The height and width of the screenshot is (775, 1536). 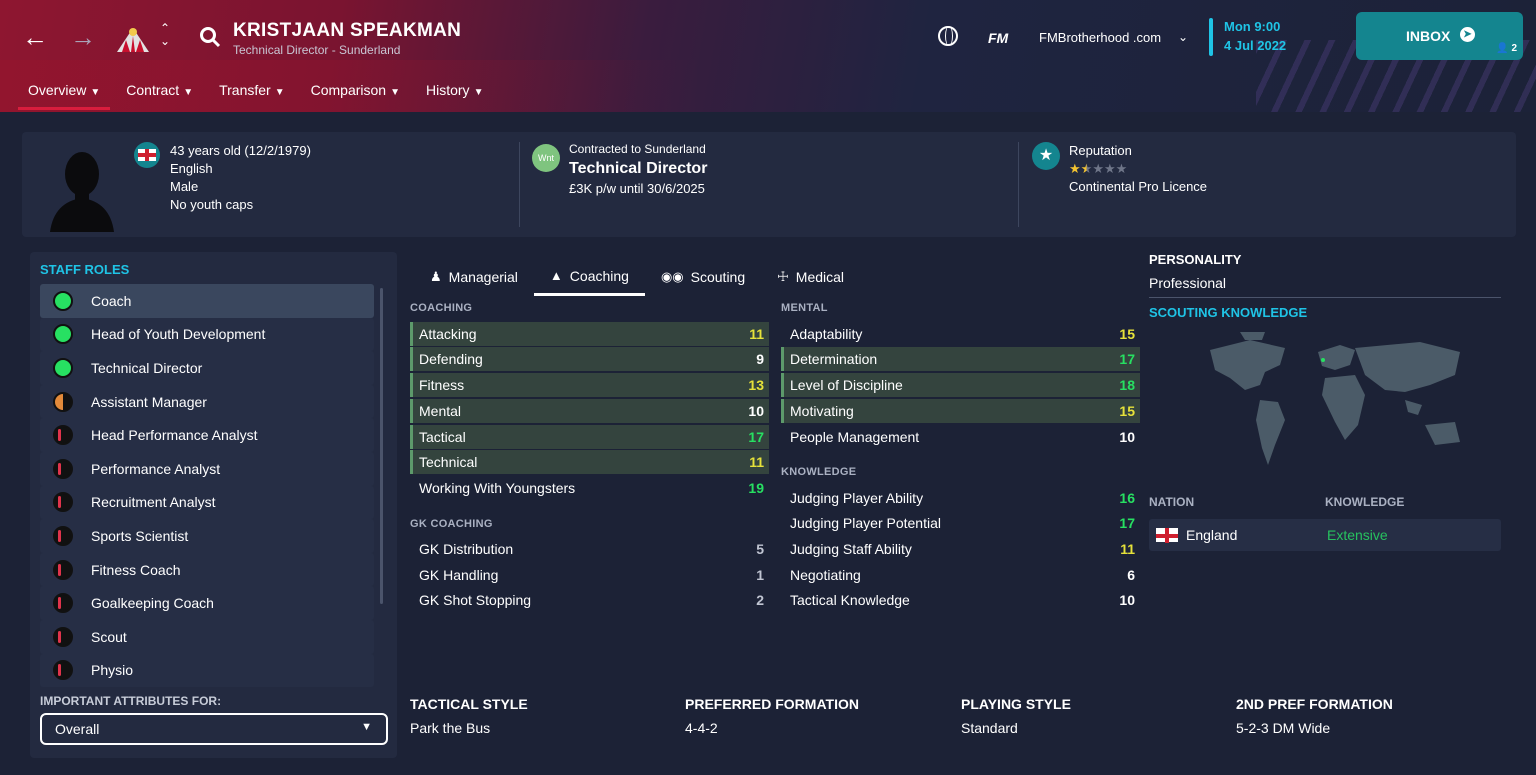 I want to click on role-head-performance-analyst: Head Performance Analyst, so click(x=207, y=435).